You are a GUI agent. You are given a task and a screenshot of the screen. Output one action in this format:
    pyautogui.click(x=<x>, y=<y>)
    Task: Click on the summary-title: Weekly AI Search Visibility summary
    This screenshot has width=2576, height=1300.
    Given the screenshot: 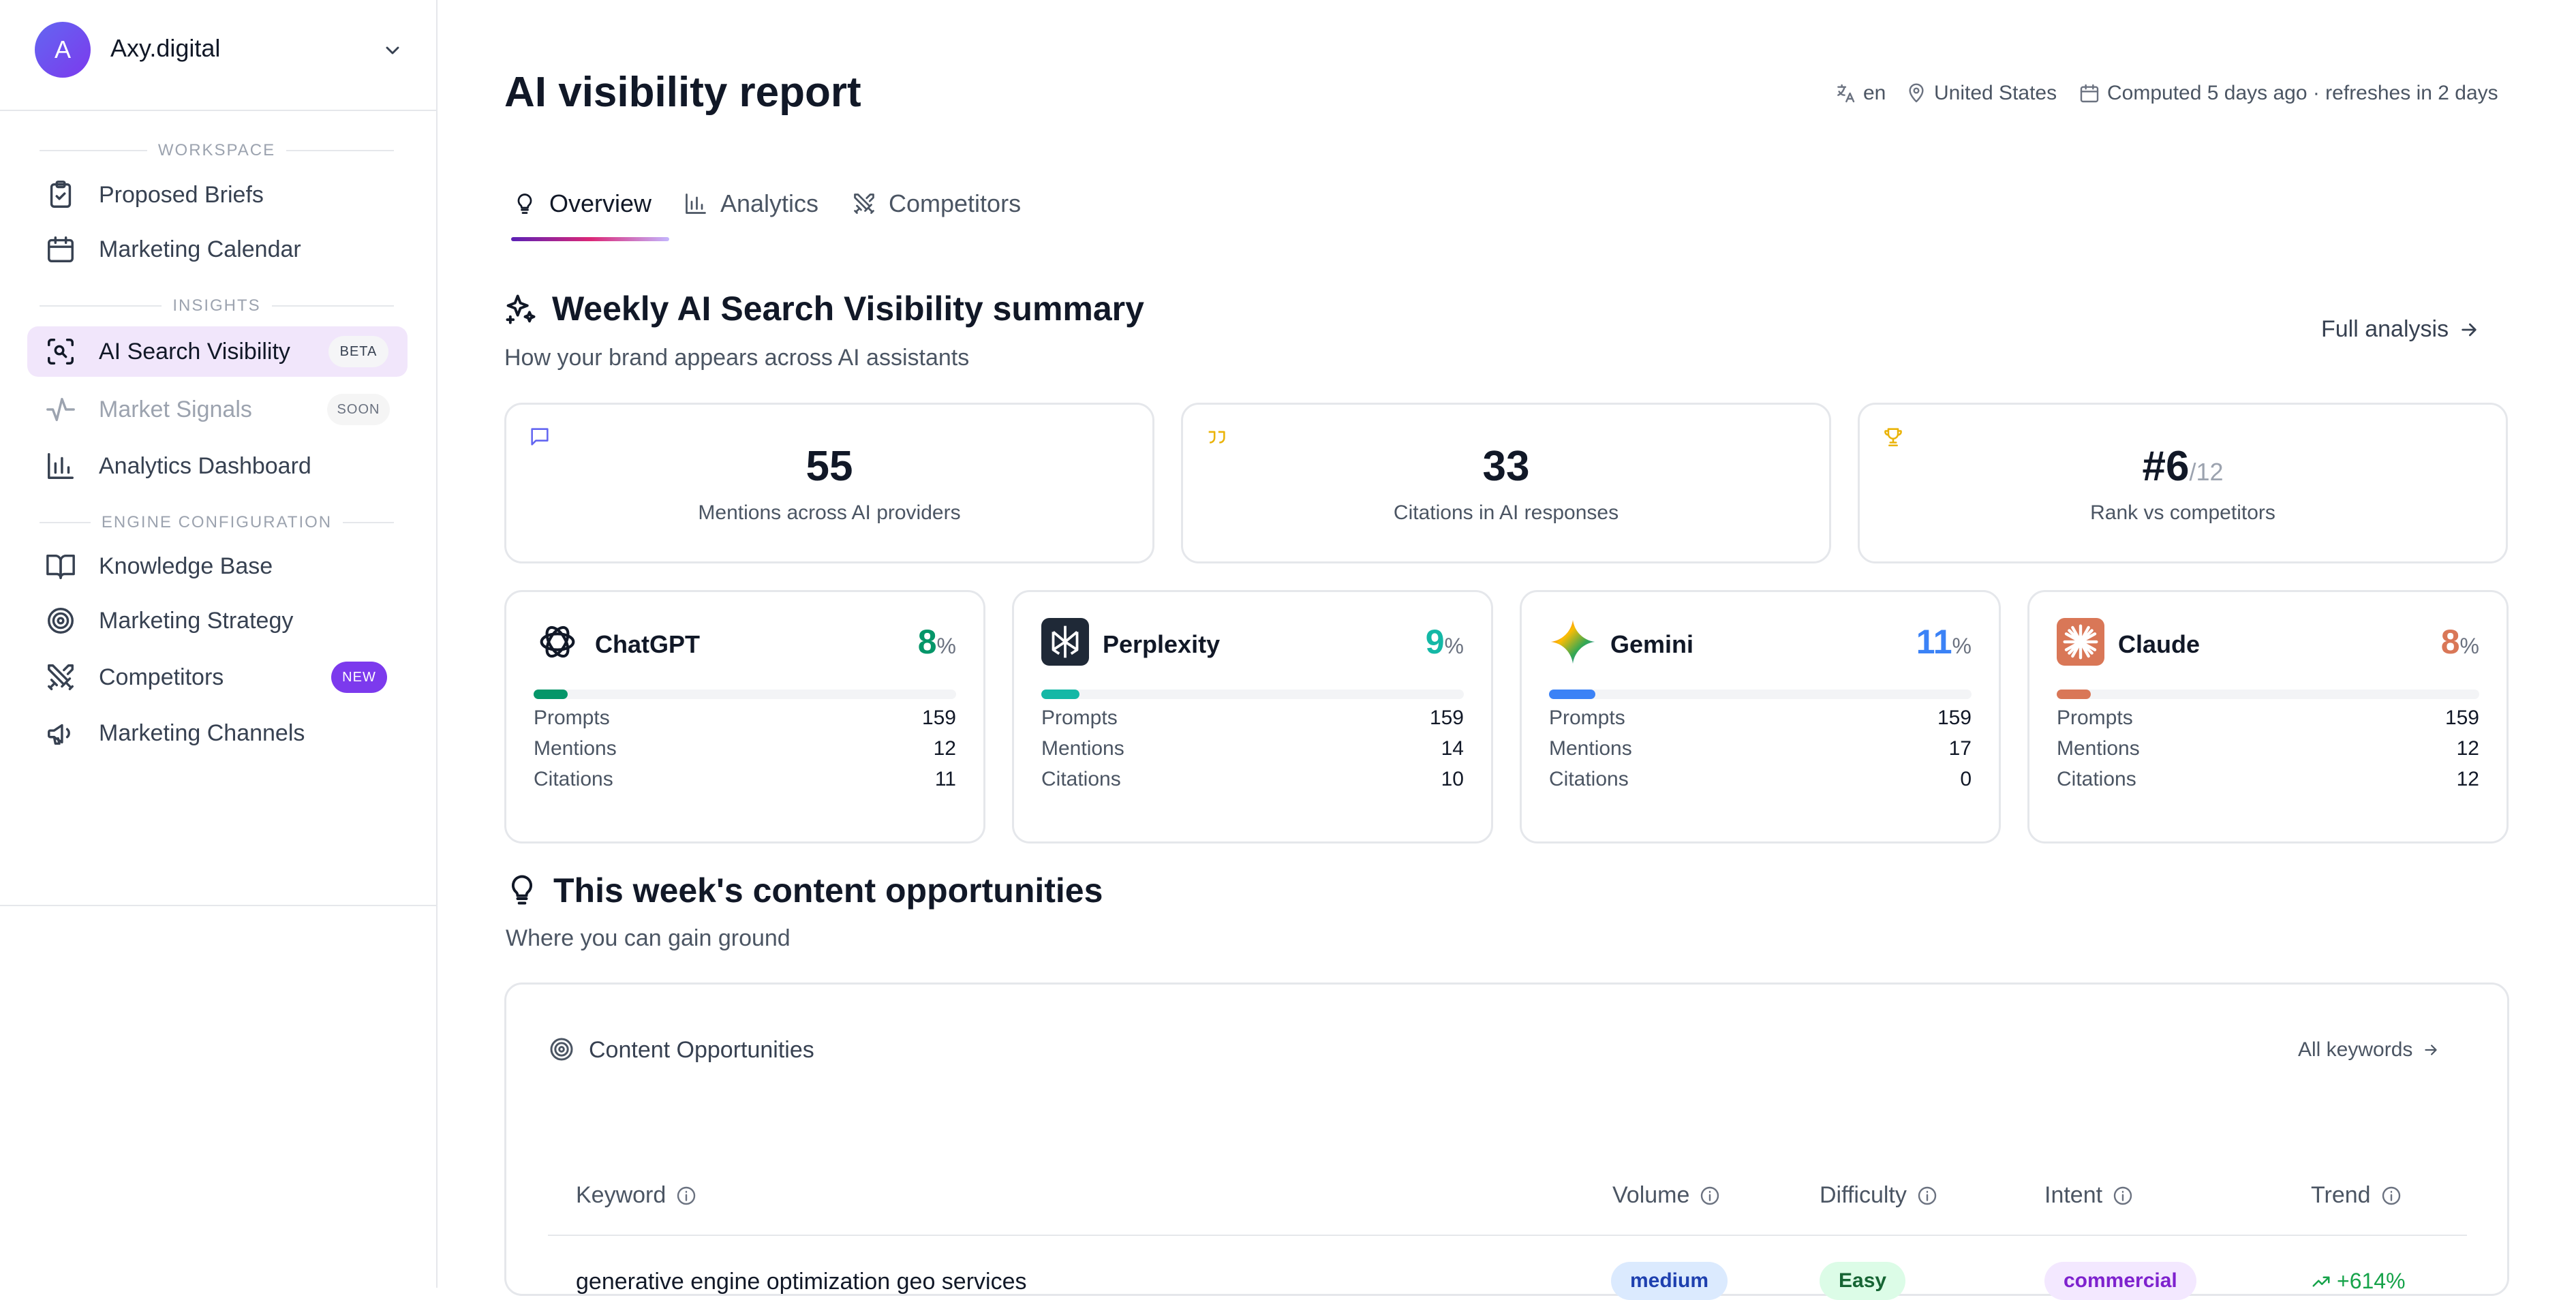 What is the action you would take?
    pyautogui.click(x=848, y=309)
    